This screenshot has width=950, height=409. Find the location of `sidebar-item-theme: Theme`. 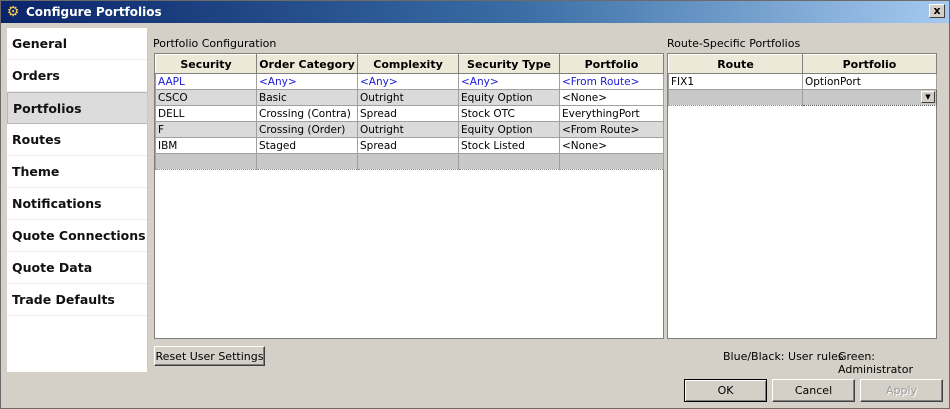

sidebar-item-theme: Theme is located at coordinates (77, 172).